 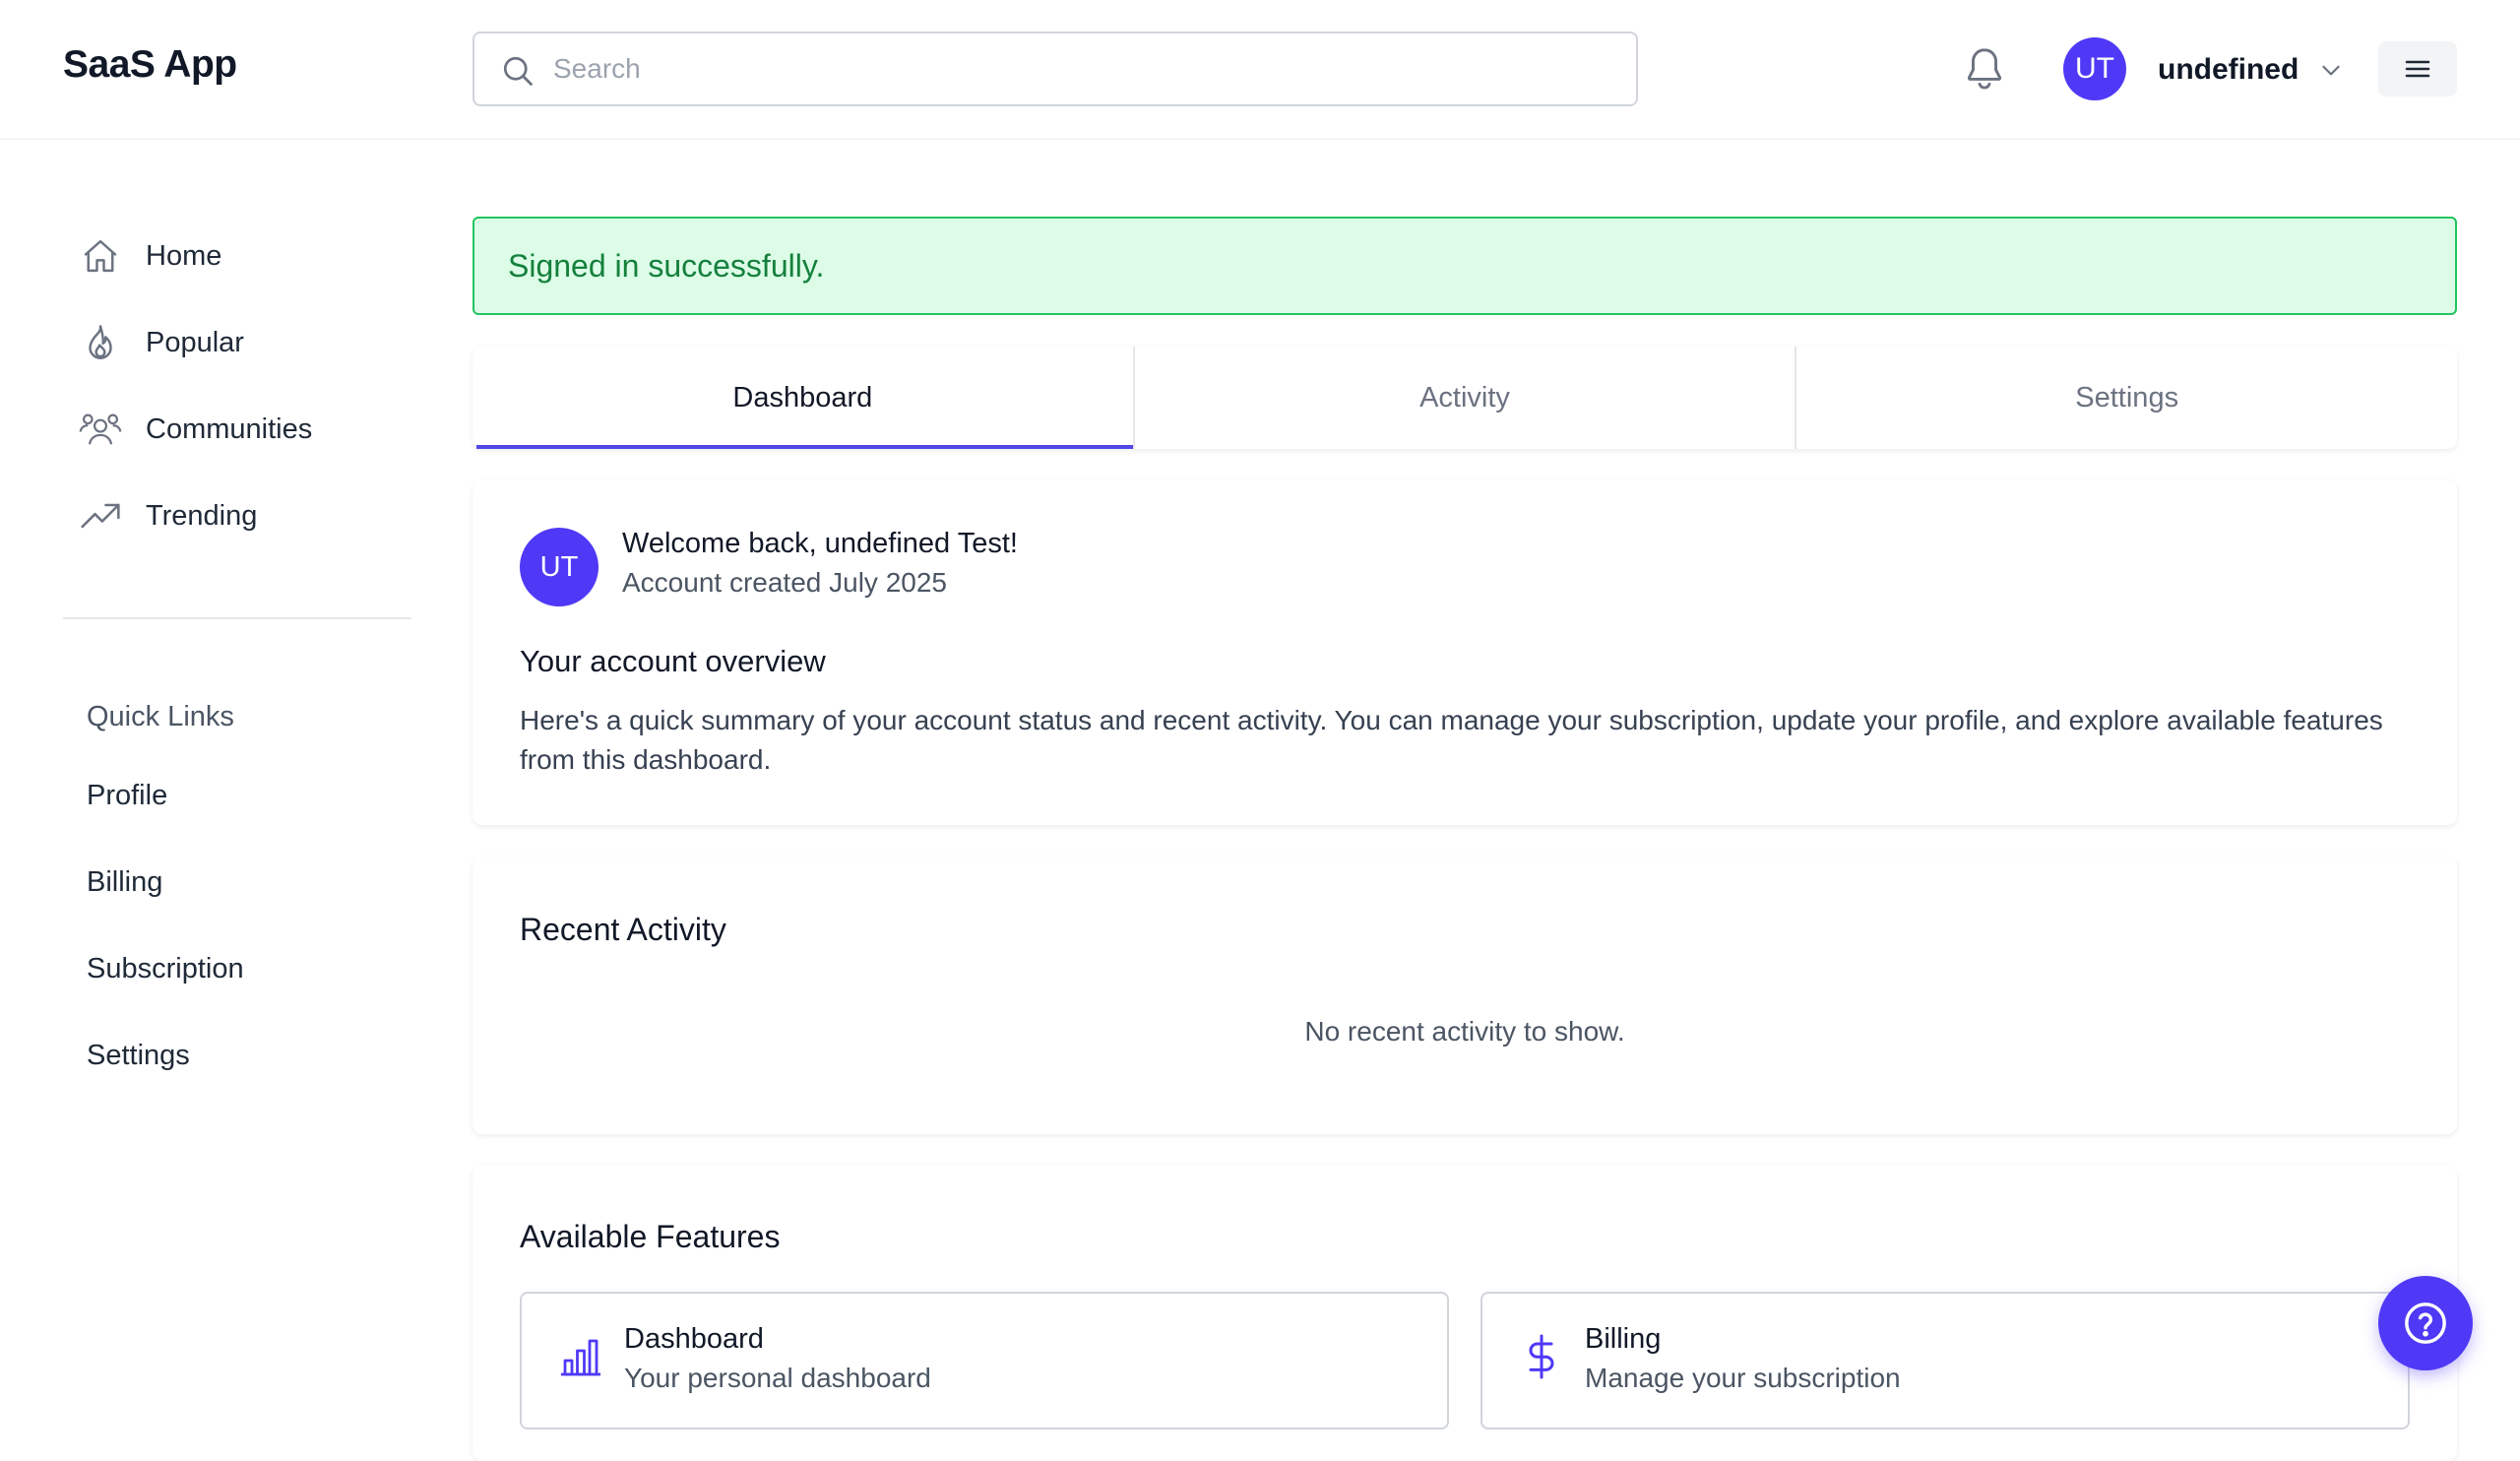 I want to click on help-circle-icon, so click(x=2425, y=1323).